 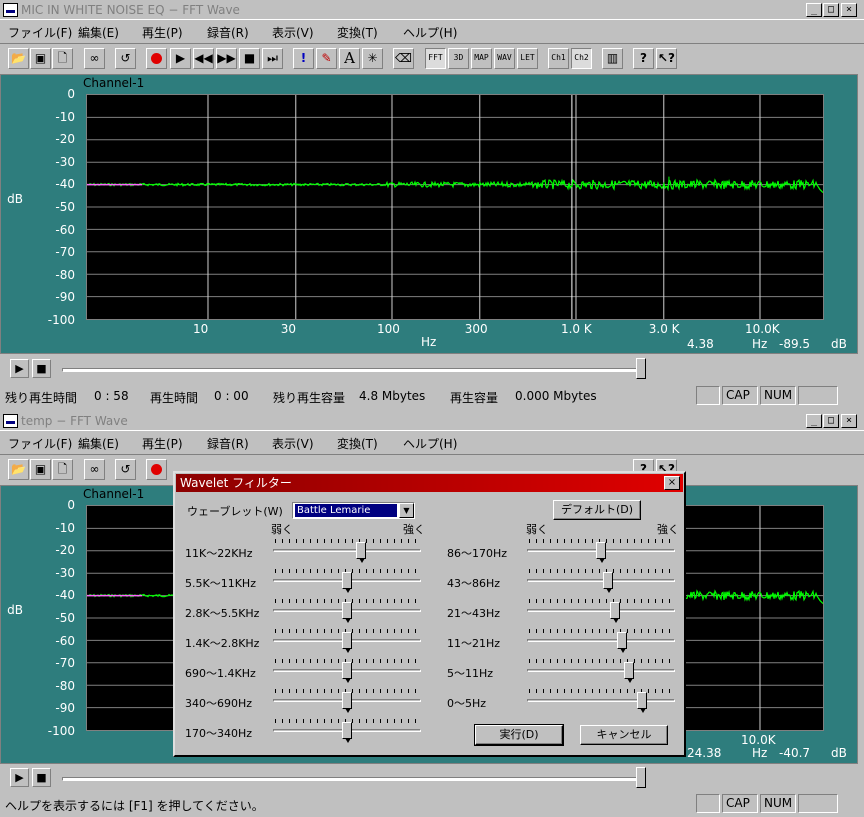 What do you see at coordinates (203, 58) in the screenshot?
I see `rewind-icon: ◀◀` at bounding box center [203, 58].